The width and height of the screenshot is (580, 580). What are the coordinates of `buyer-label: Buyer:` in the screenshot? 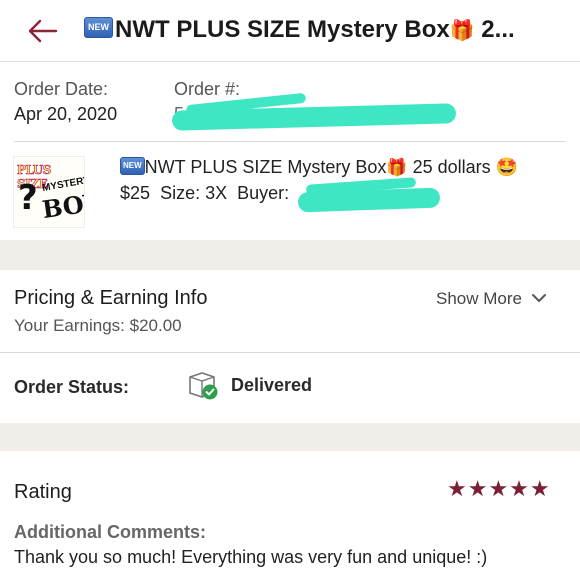 It's located at (263, 193).